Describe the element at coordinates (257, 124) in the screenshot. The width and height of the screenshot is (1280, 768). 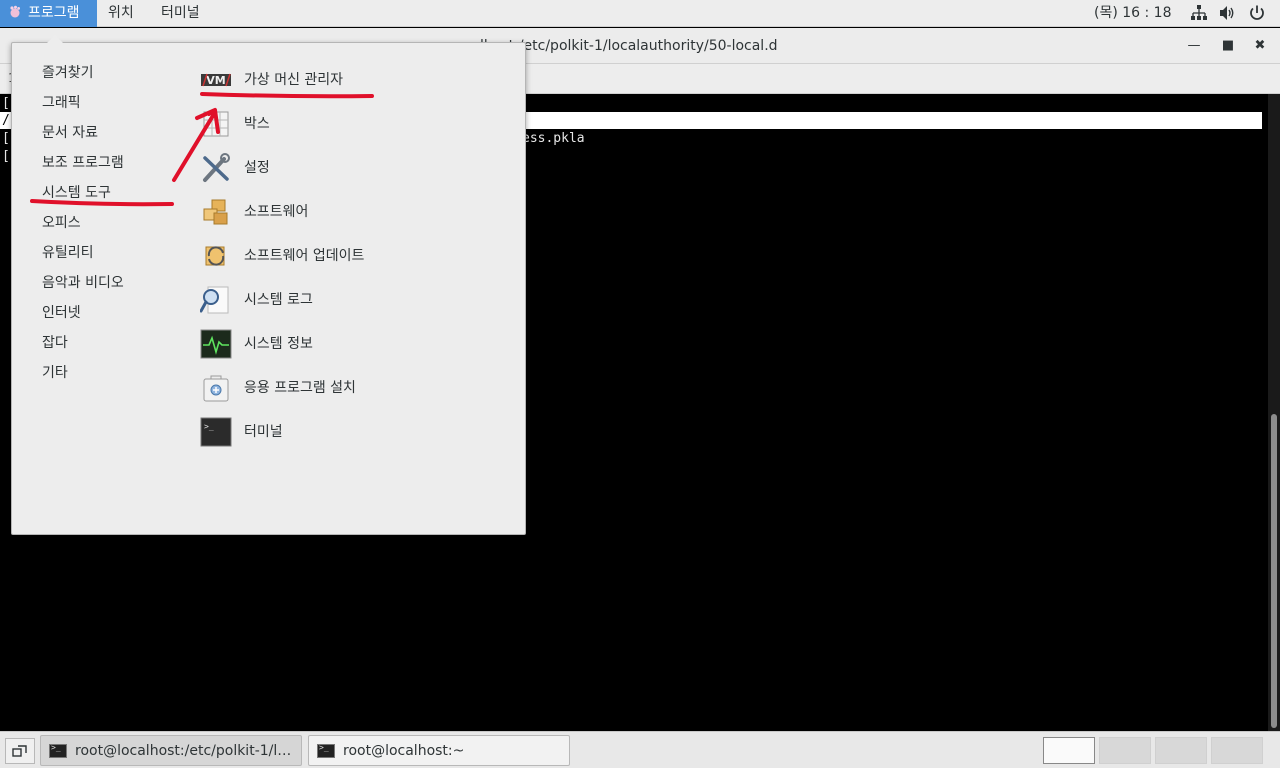
I see `app-label: 박스` at that location.